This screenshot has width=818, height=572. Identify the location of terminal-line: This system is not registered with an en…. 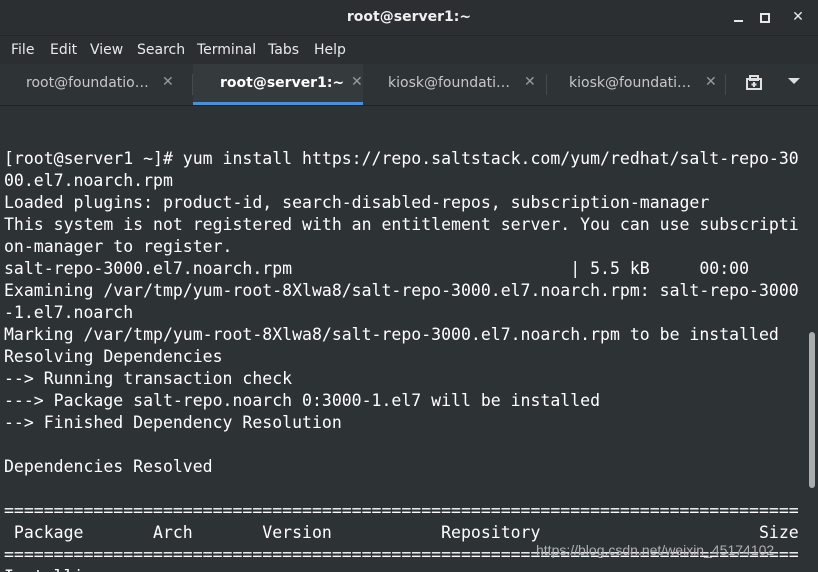
(401, 224).